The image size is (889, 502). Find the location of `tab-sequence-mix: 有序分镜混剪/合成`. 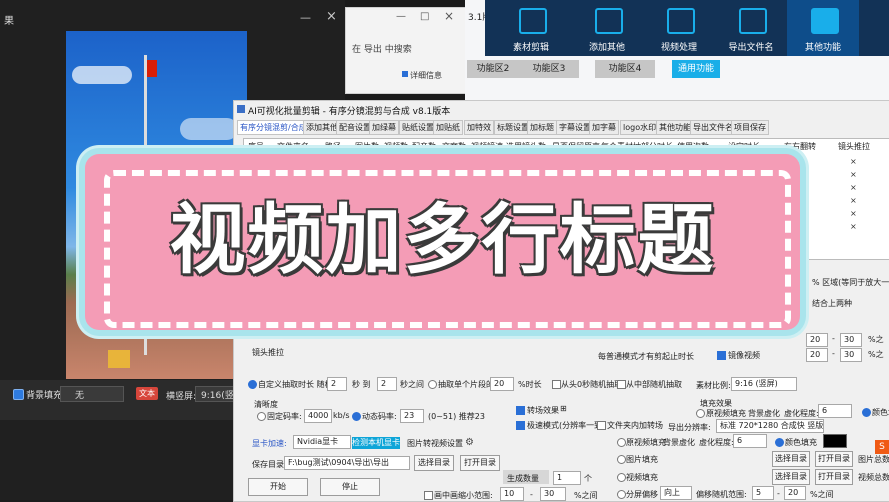

tab-sequence-mix: 有序分镜混剪/合成 is located at coordinates (273, 127).